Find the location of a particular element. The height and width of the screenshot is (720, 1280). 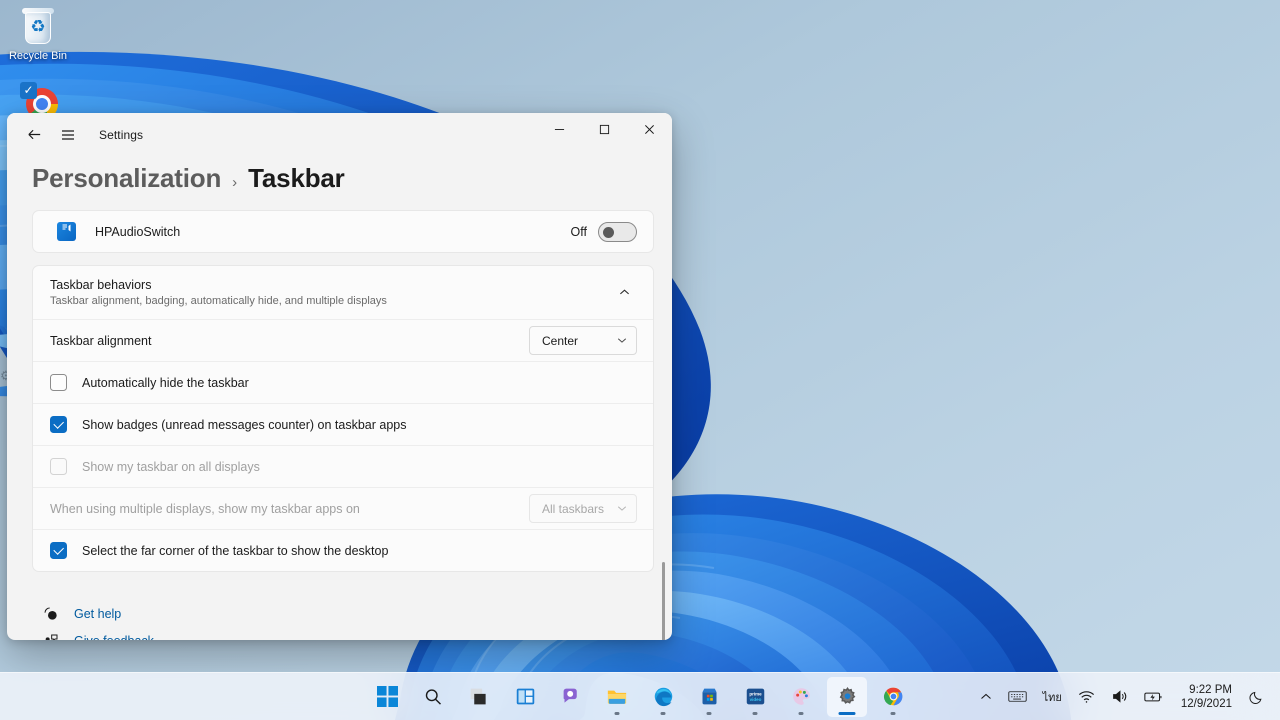

get-help-link: ? Get help is located at coordinates (348, 613).